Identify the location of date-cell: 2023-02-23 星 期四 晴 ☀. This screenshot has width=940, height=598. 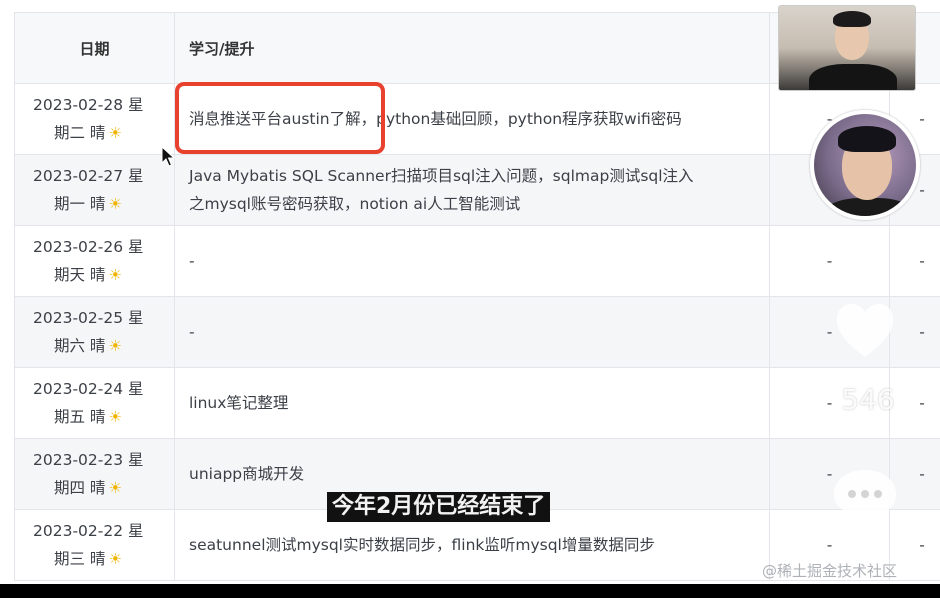
(94, 474).